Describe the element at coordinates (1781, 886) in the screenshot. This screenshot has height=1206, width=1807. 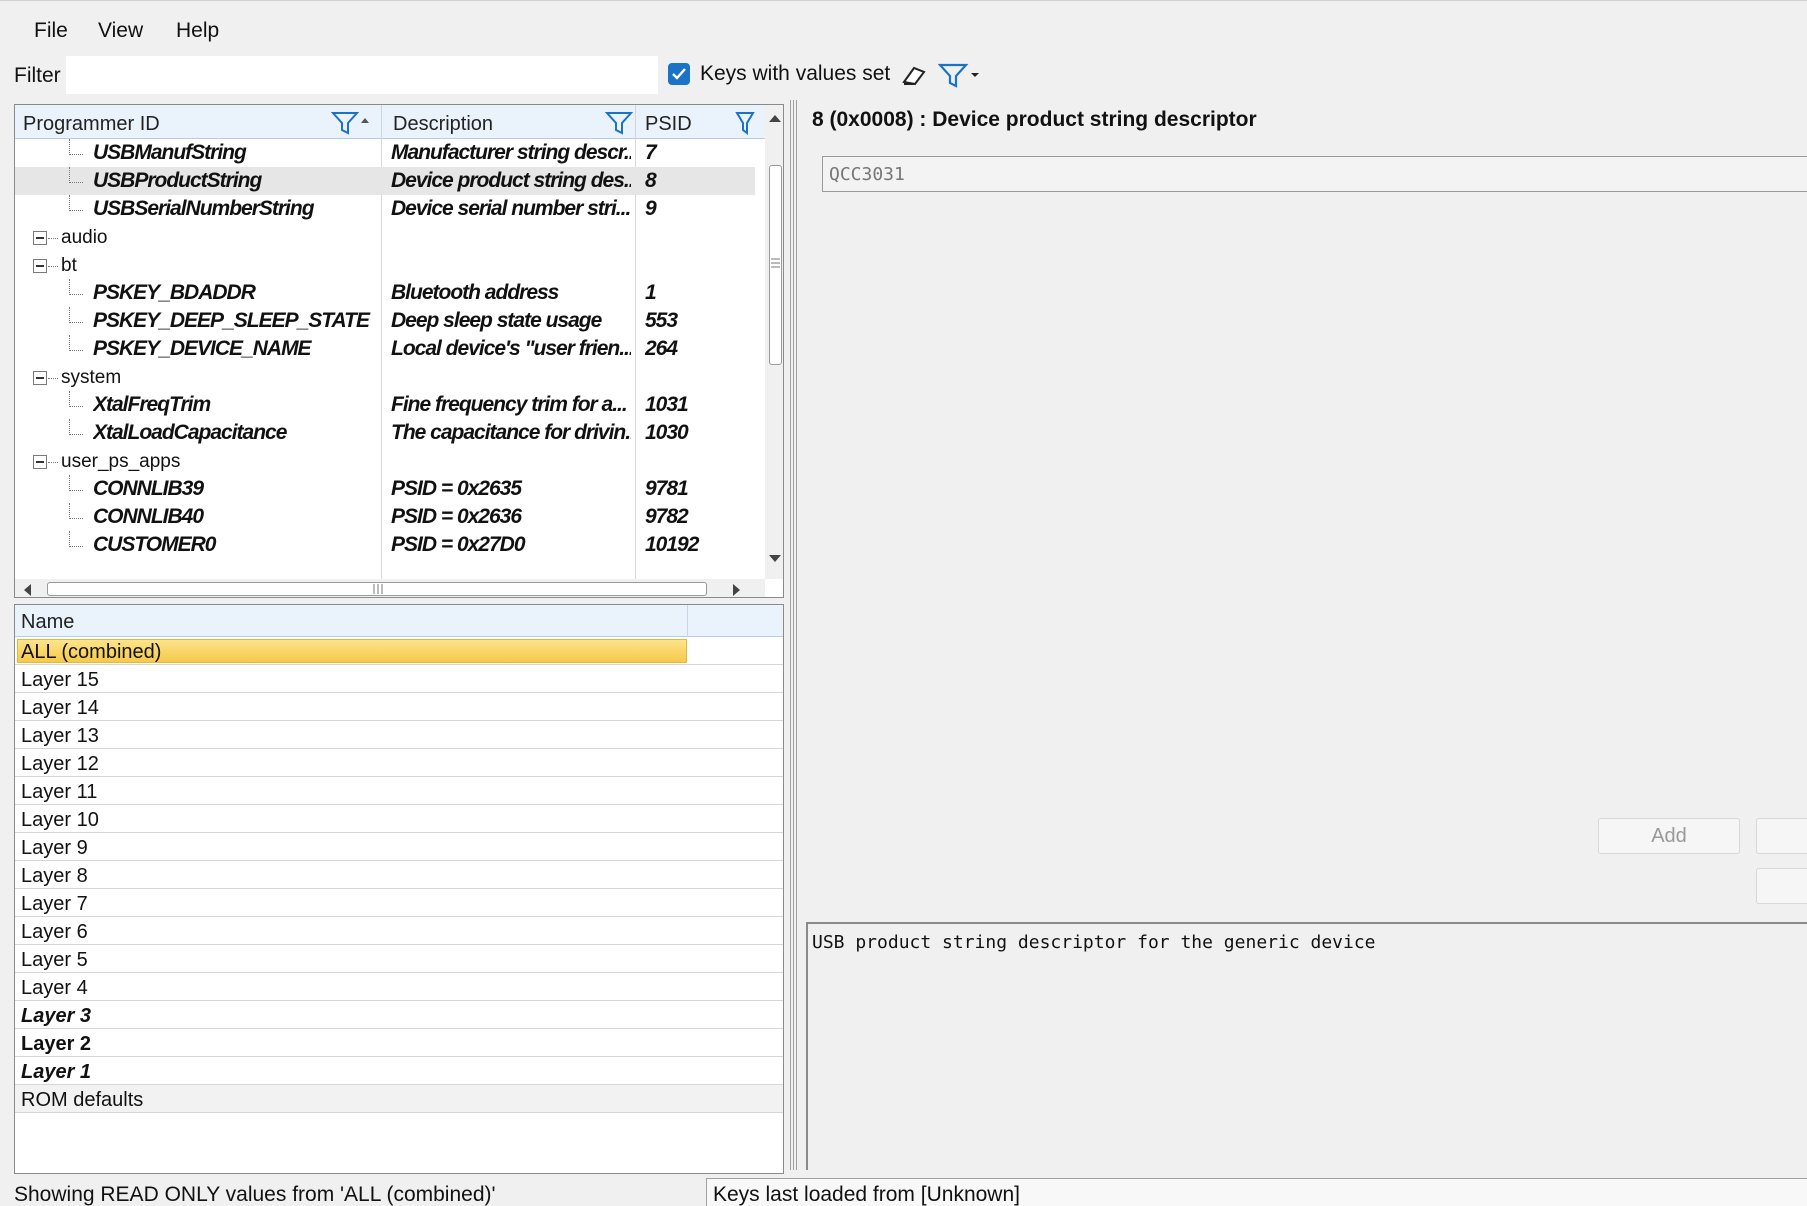
I see `tertiary-button` at that location.